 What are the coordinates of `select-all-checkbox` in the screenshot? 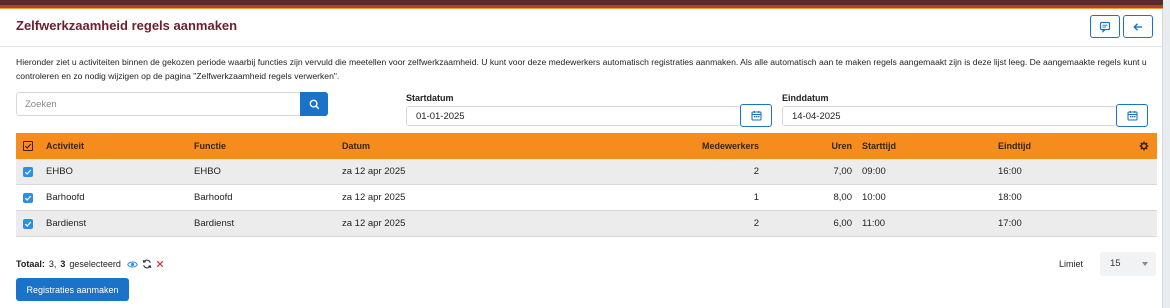 It's located at (28, 146).